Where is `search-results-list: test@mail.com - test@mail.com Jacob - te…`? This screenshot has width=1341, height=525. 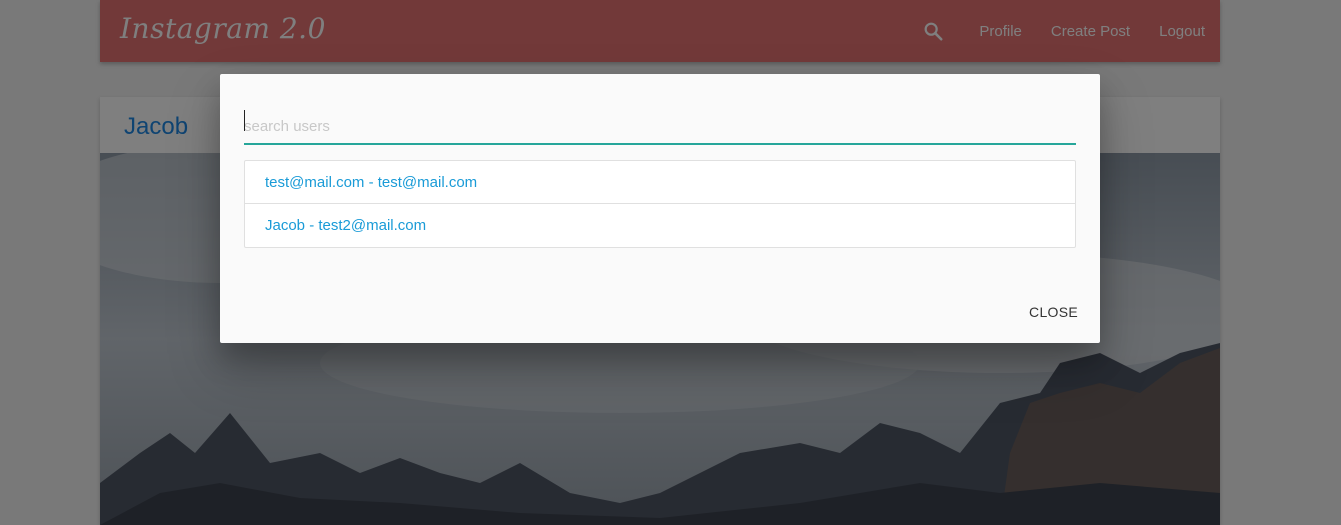
search-results-list: test@mail.com - test@mail.com Jacob - te… is located at coordinates (660, 204).